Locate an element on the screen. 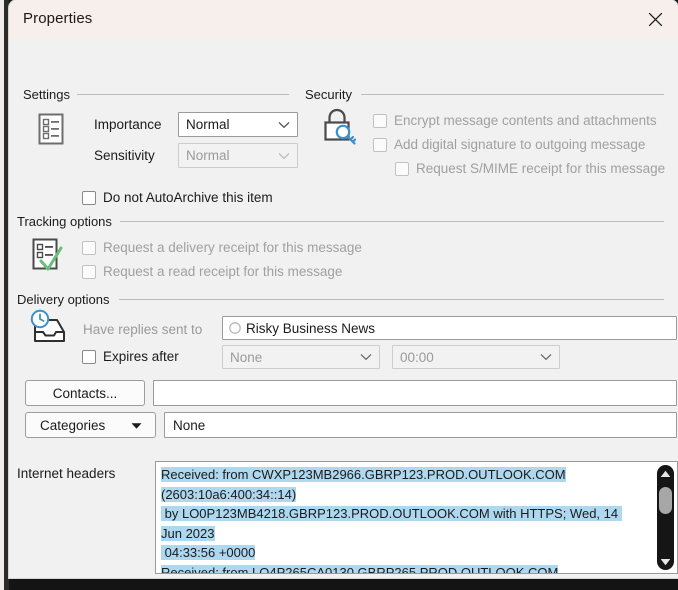 Image resolution: width=678 pixels, height=590 pixels. read-receipt-label: Request a read receipt for this message is located at coordinates (223, 271).